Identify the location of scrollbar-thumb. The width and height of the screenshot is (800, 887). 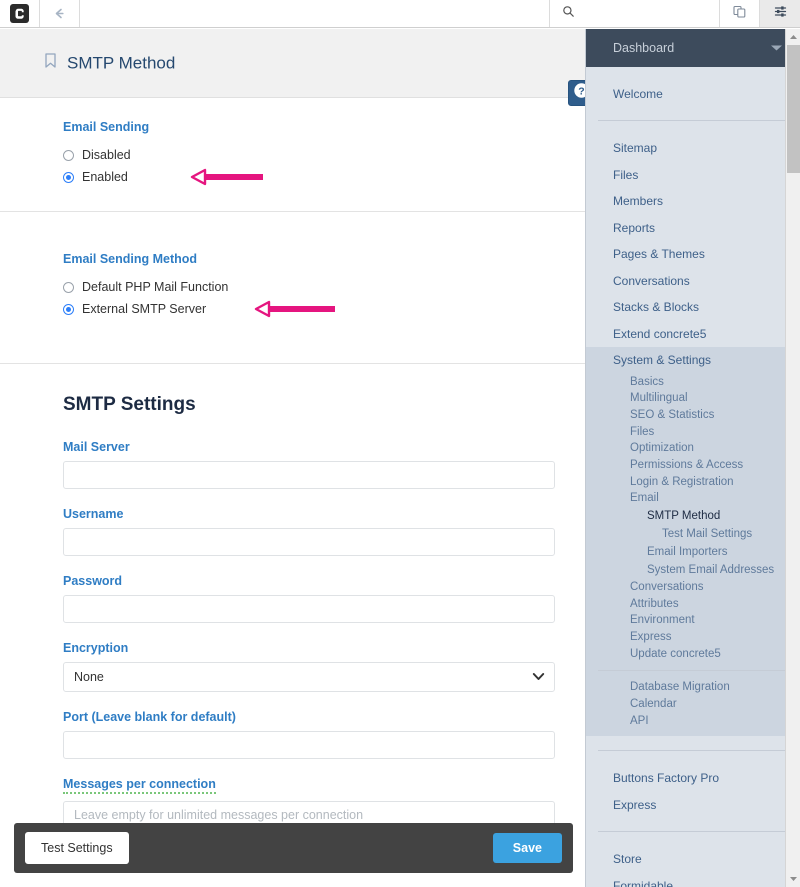
(793, 109).